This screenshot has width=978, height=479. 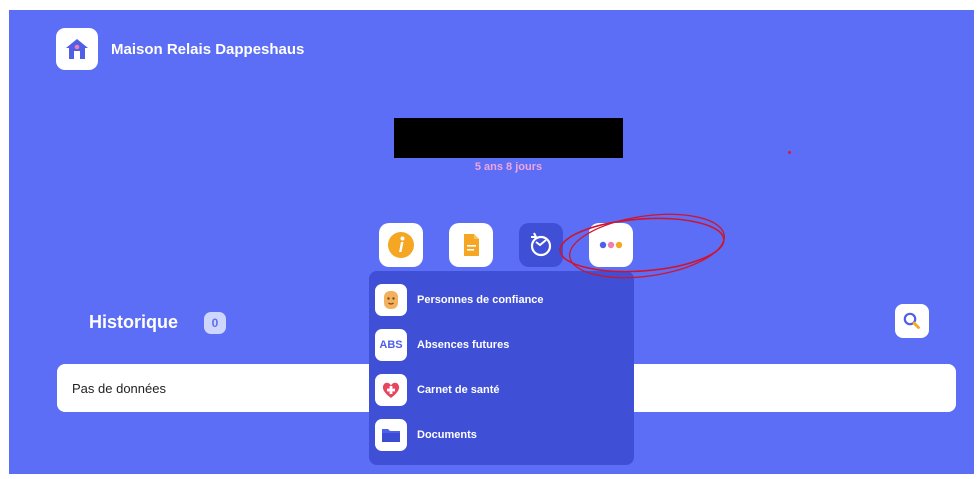 I want to click on info-icon, so click(x=401, y=245).